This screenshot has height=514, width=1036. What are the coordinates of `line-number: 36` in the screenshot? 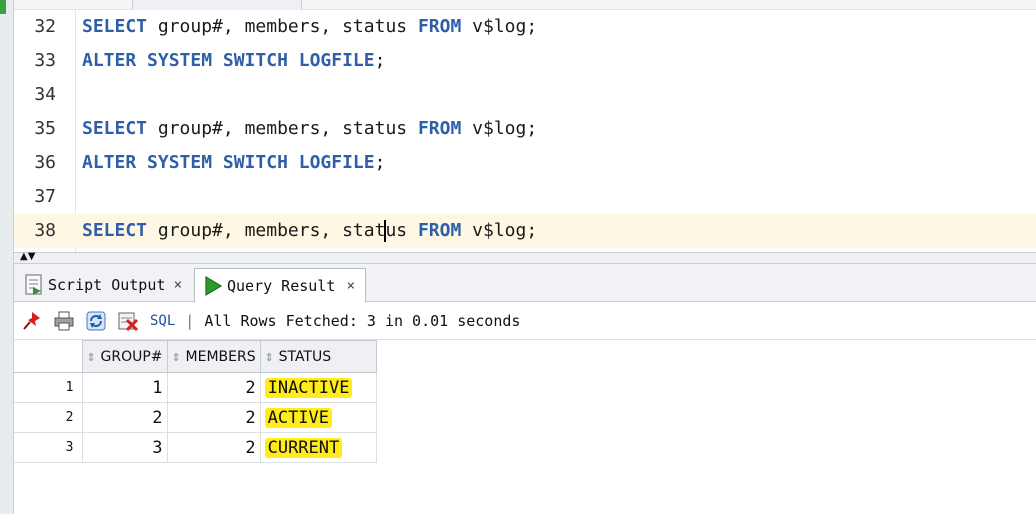 It's located at (45, 162).